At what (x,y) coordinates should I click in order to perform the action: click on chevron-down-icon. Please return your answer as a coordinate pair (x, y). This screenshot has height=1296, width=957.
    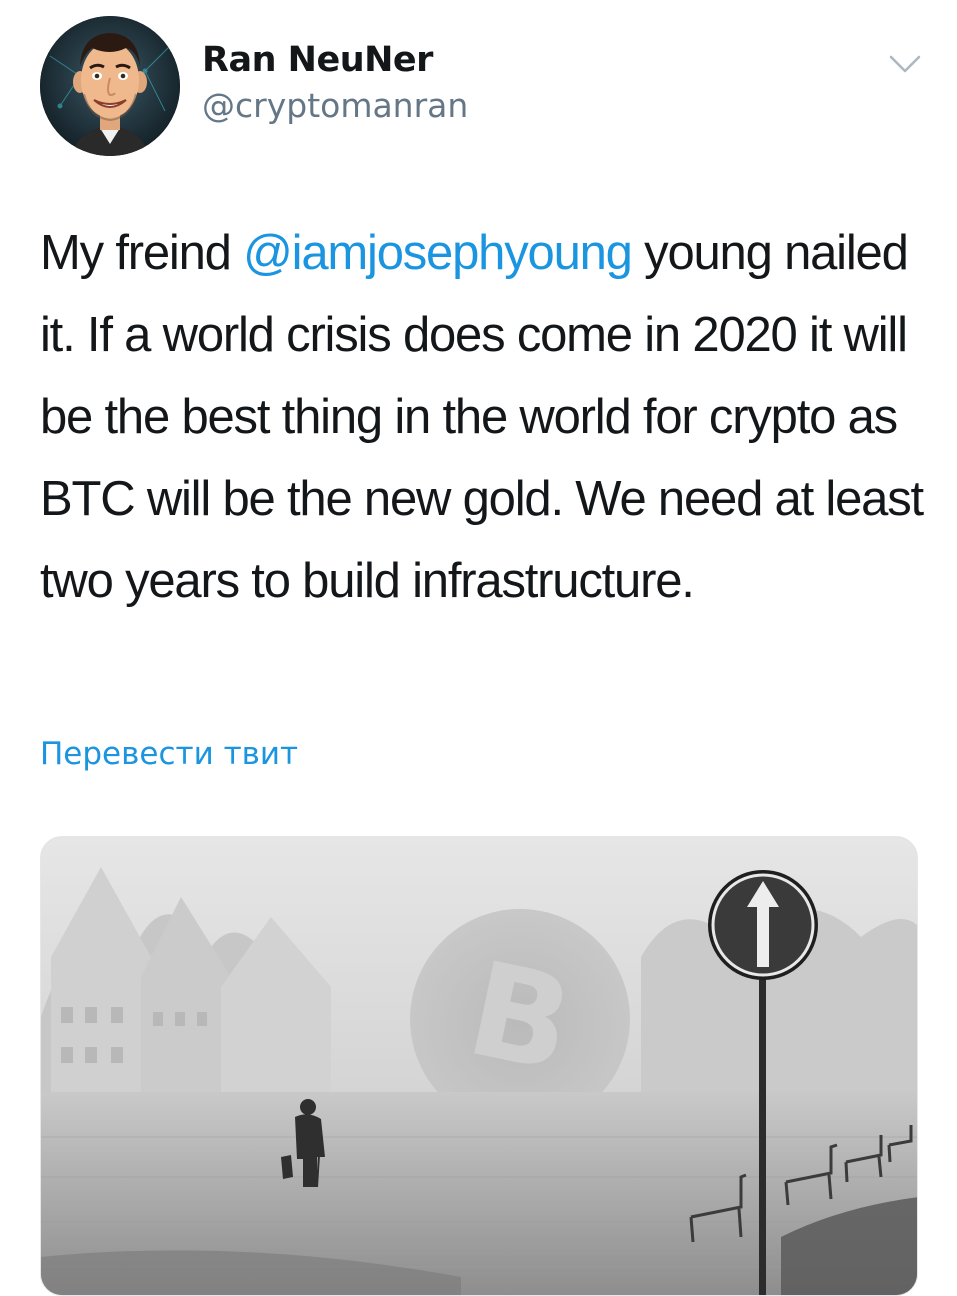
    Looking at the image, I should click on (905, 64).